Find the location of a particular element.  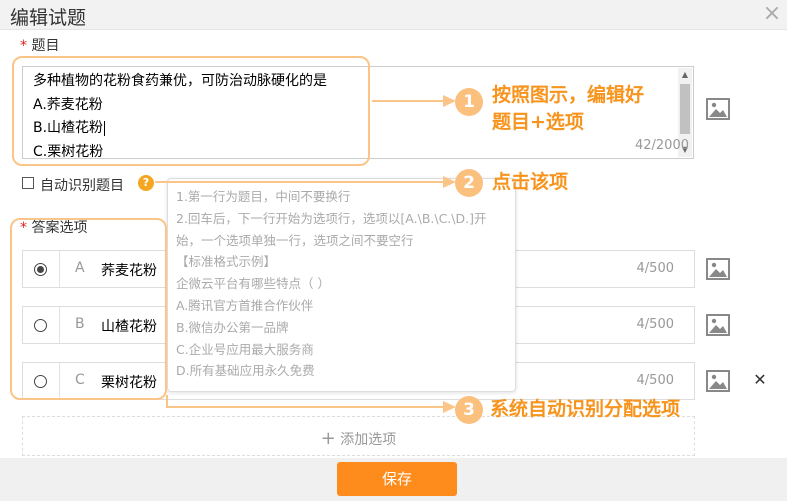

required-mark: * is located at coordinates (23, 46).